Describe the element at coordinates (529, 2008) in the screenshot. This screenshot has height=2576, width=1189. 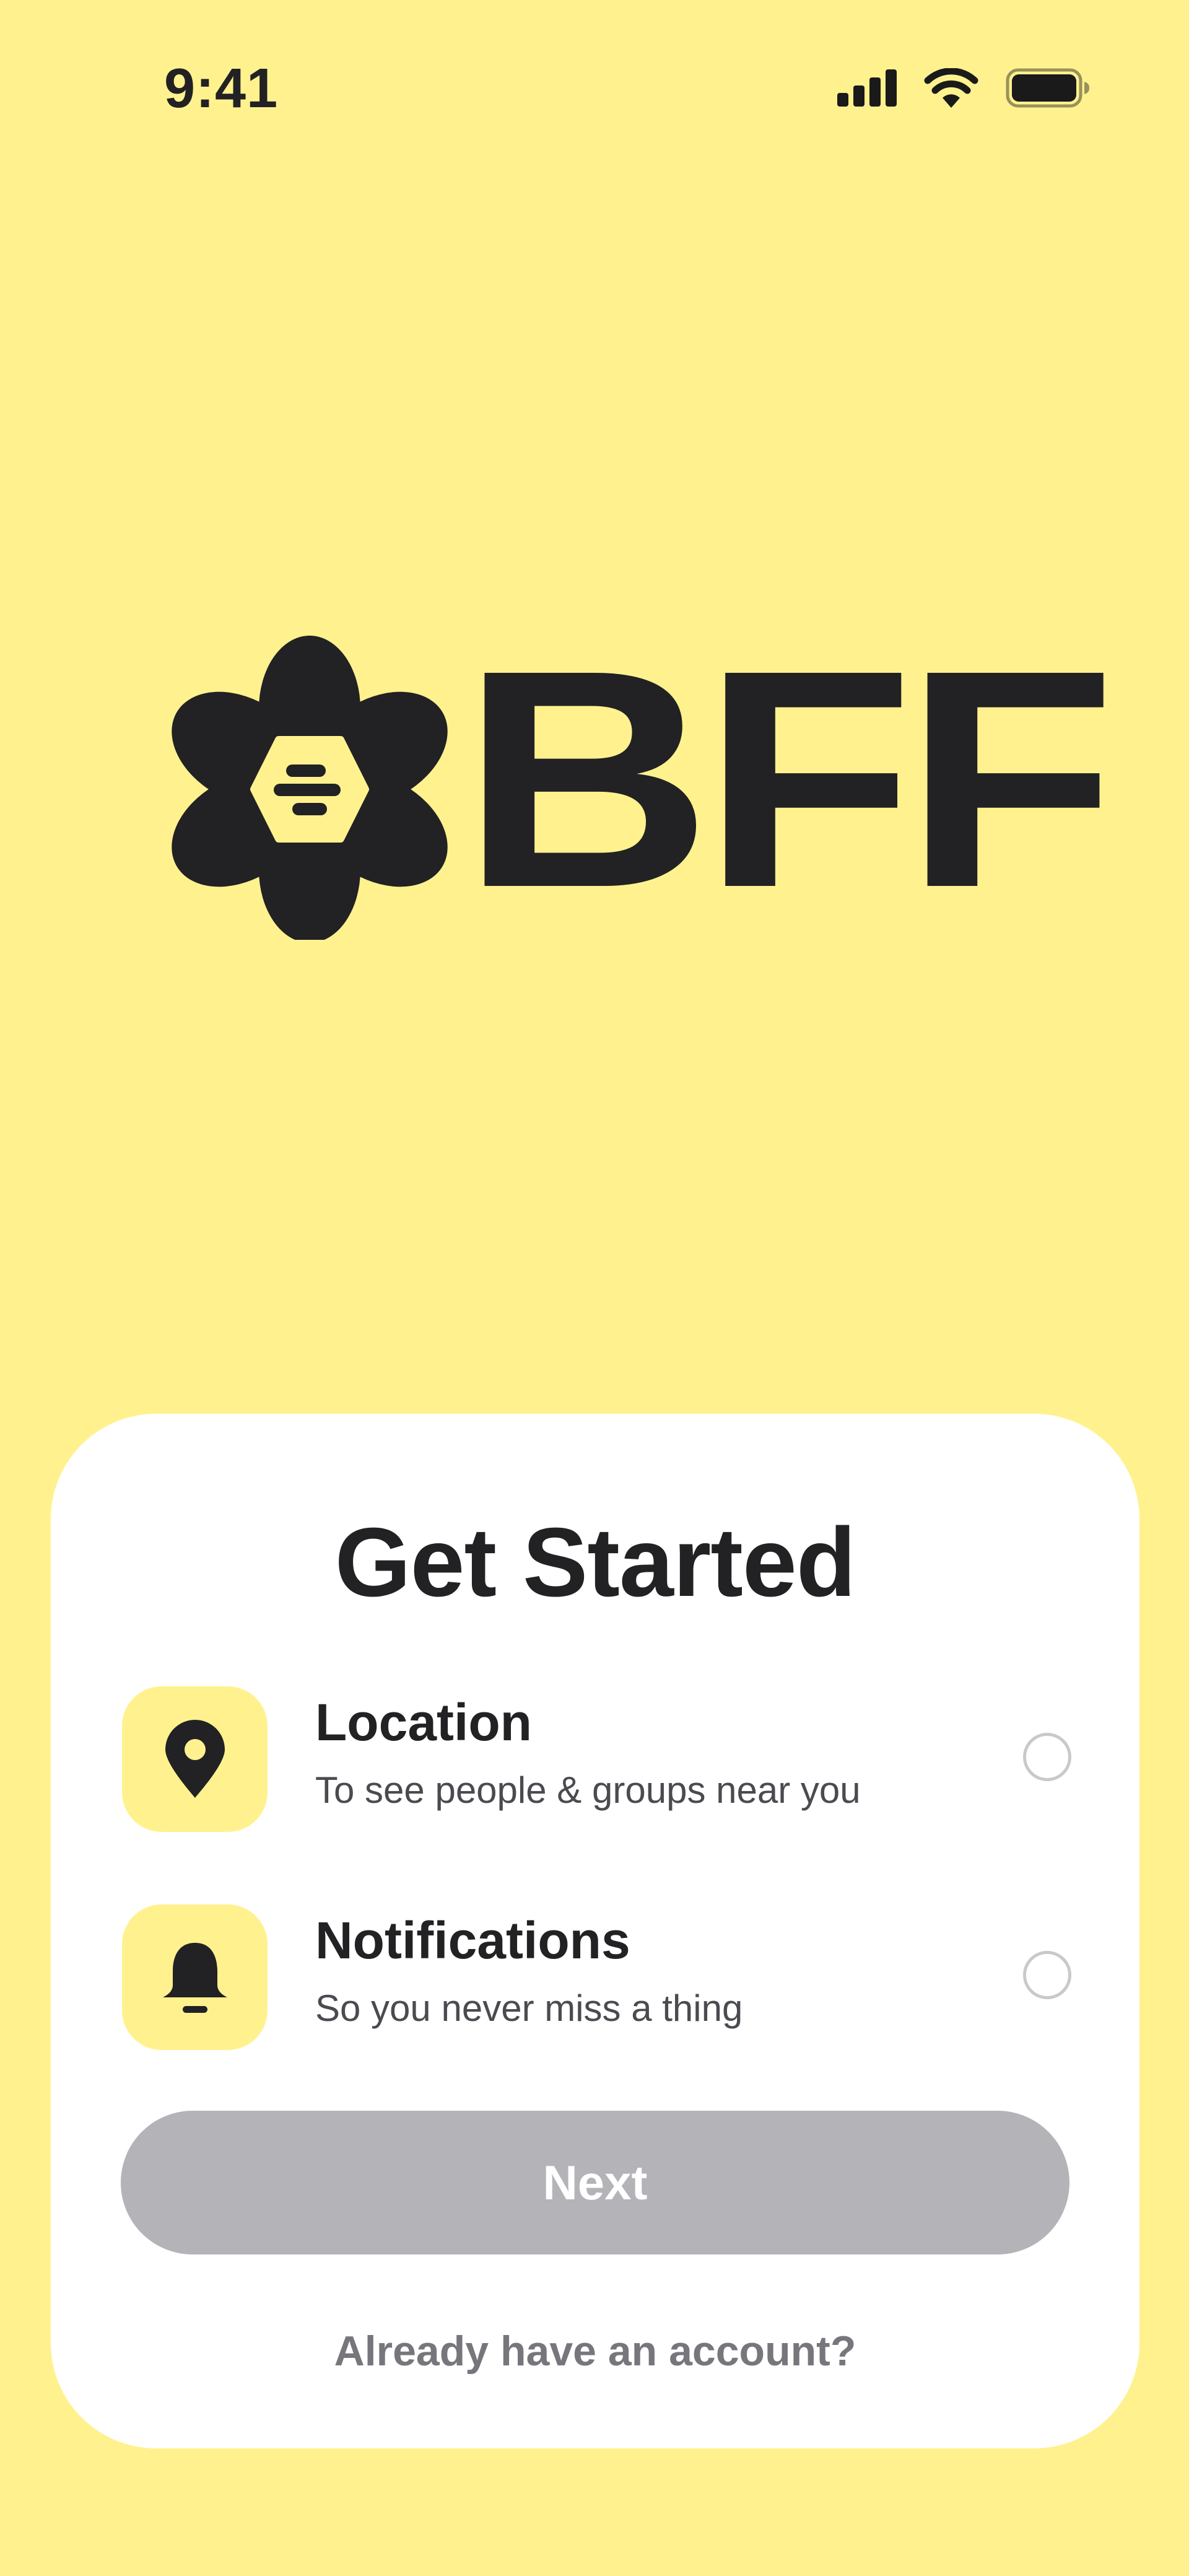
I see `notifications-description: So you never miss a thing` at that location.